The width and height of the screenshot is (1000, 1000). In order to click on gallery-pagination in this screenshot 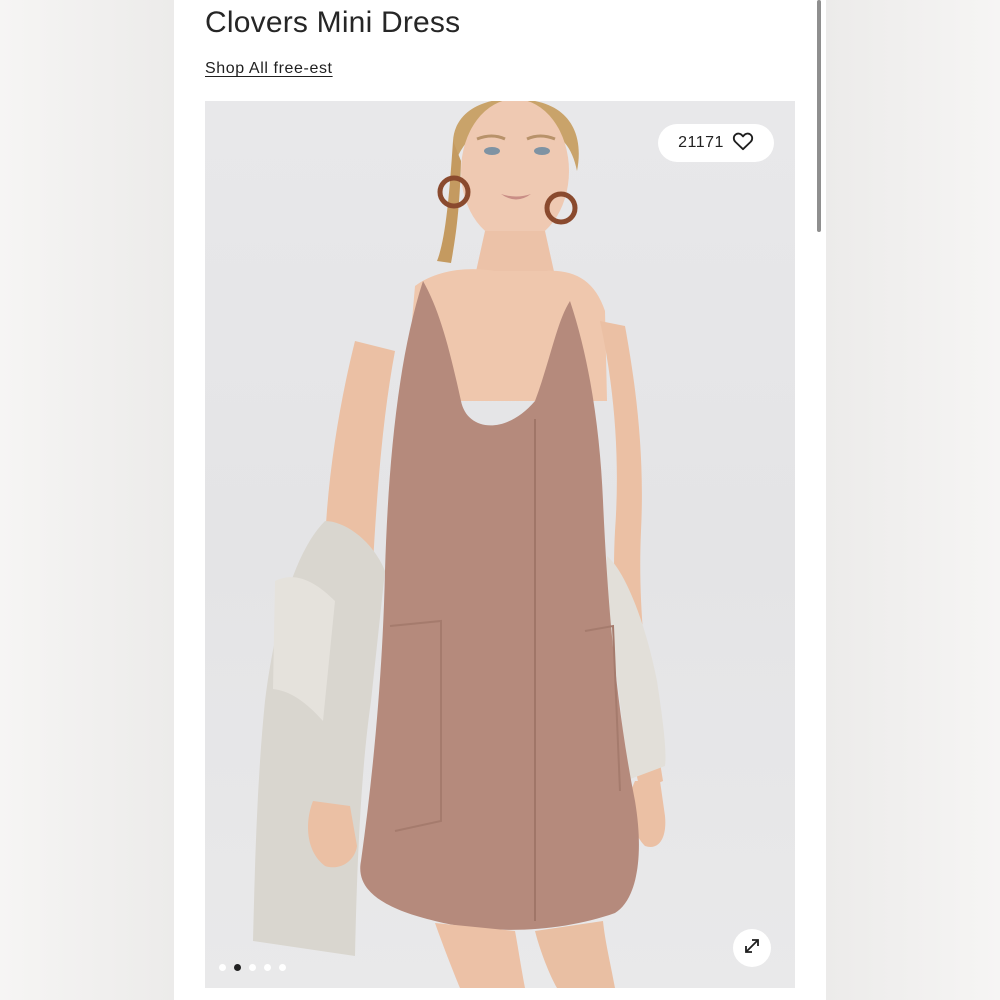, I will do `click(252, 967)`.